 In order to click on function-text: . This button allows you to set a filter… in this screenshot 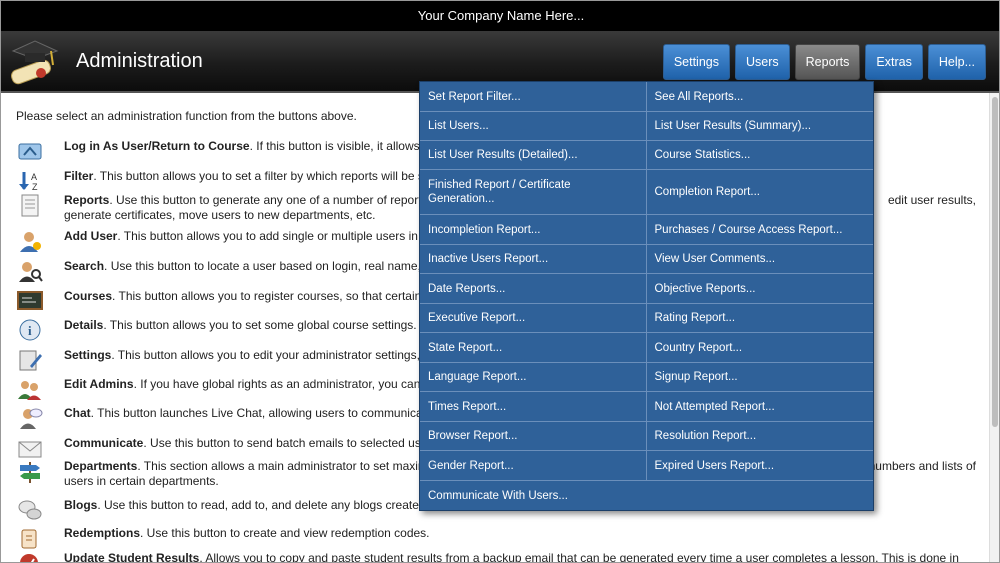, I will do `click(258, 176)`.